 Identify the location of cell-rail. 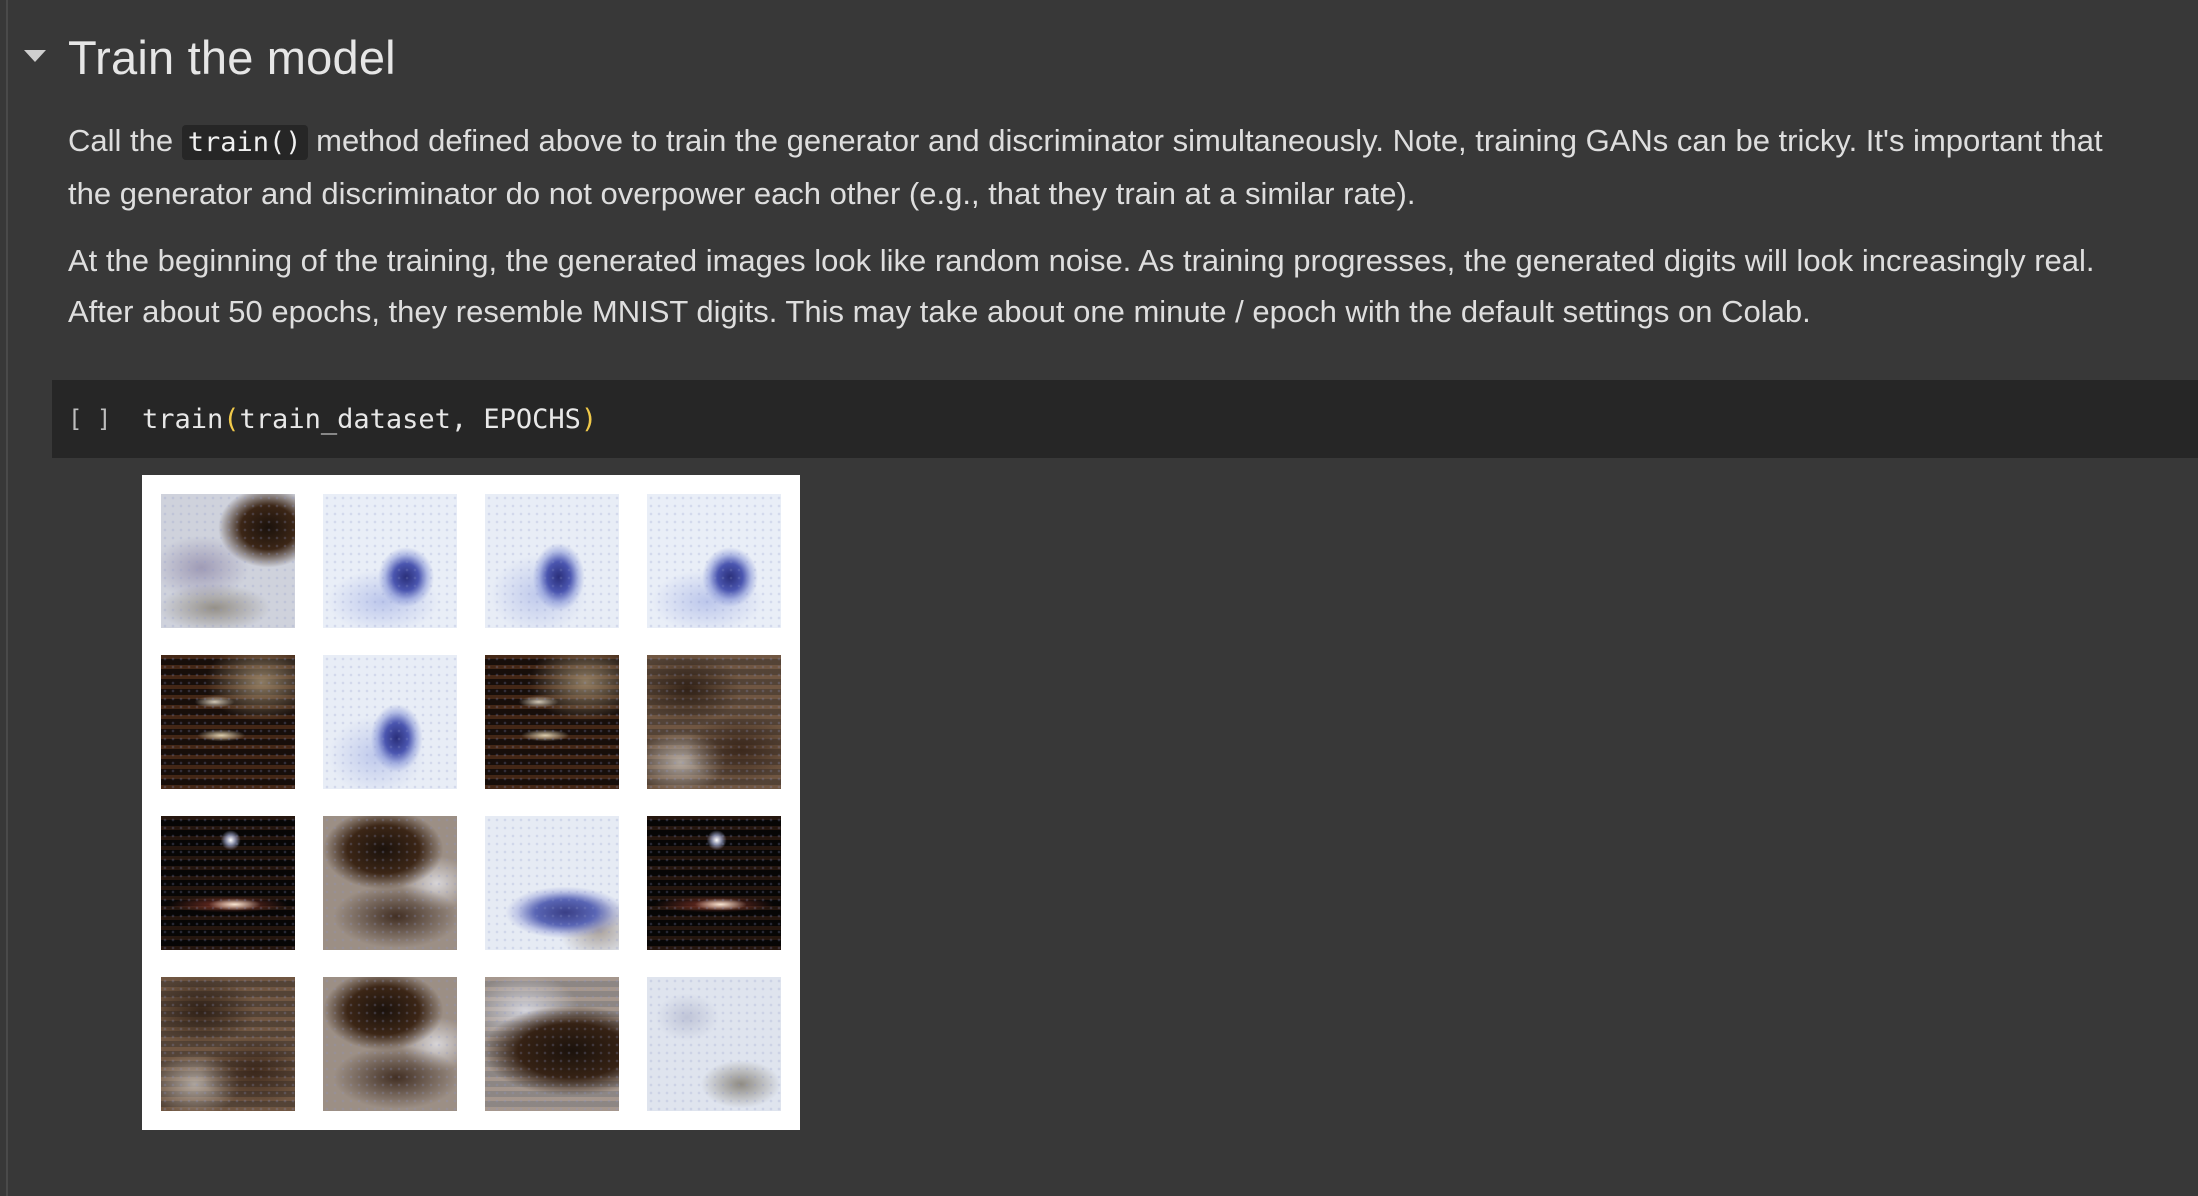
(7, 598).